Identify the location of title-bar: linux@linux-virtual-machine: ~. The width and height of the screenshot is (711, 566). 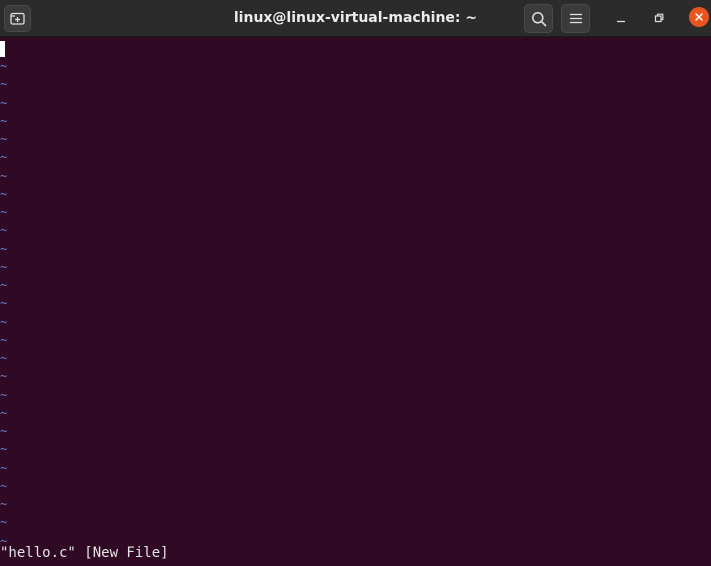
(355, 18).